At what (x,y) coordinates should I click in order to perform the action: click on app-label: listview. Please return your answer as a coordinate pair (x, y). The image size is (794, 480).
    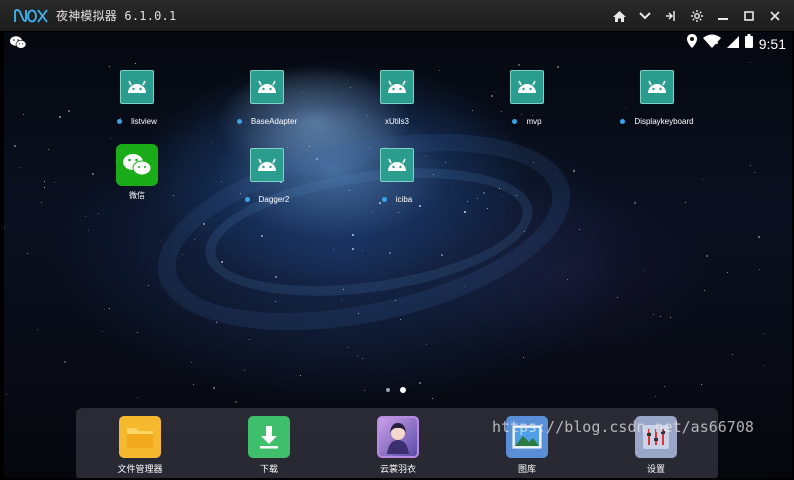
    Looking at the image, I should click on (144, 121).